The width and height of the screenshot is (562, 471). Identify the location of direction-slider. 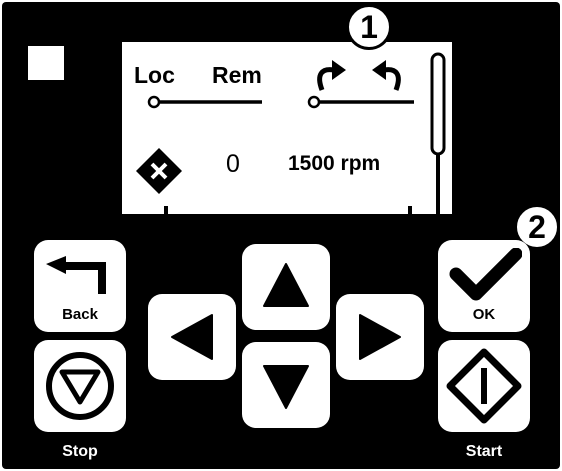
(360, 102).